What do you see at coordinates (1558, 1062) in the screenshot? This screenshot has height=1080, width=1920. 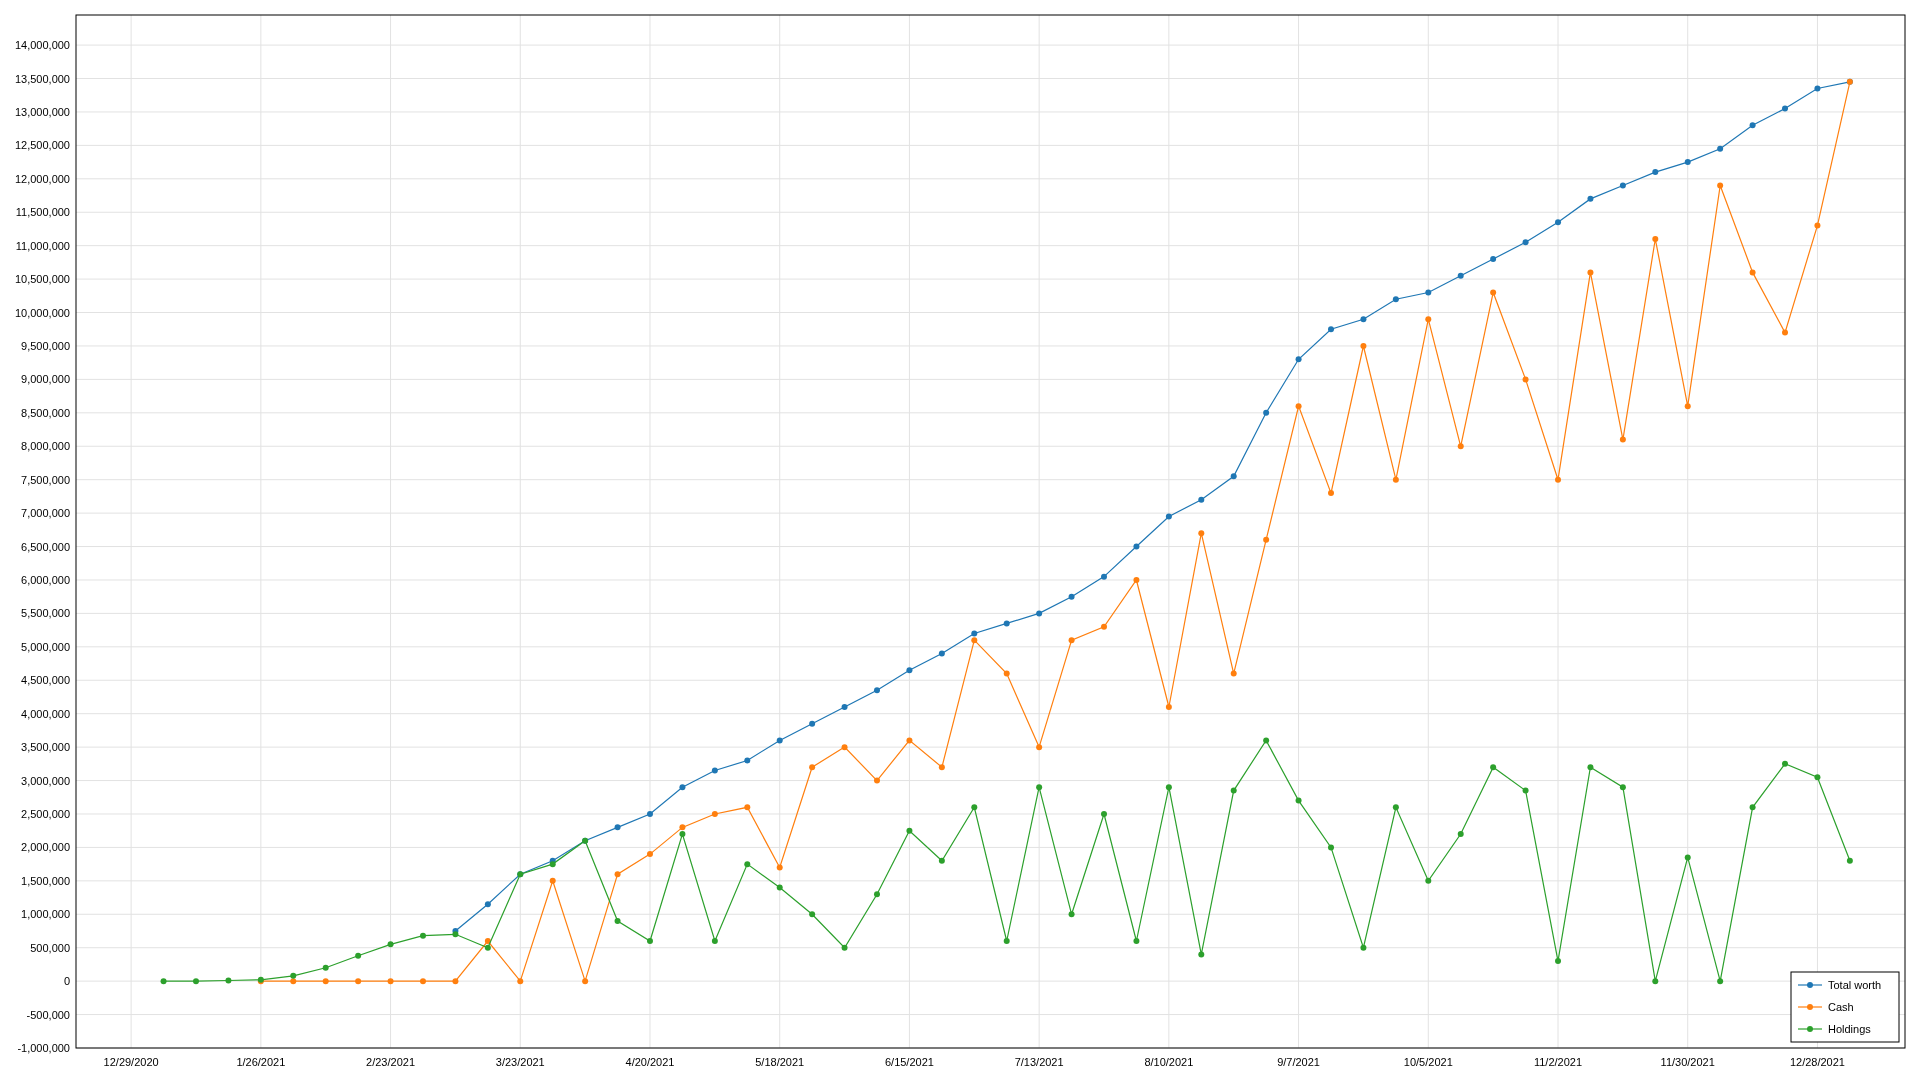 I see `x-axis-label: 11/2/2021` at bounding box center [1558, 1062].